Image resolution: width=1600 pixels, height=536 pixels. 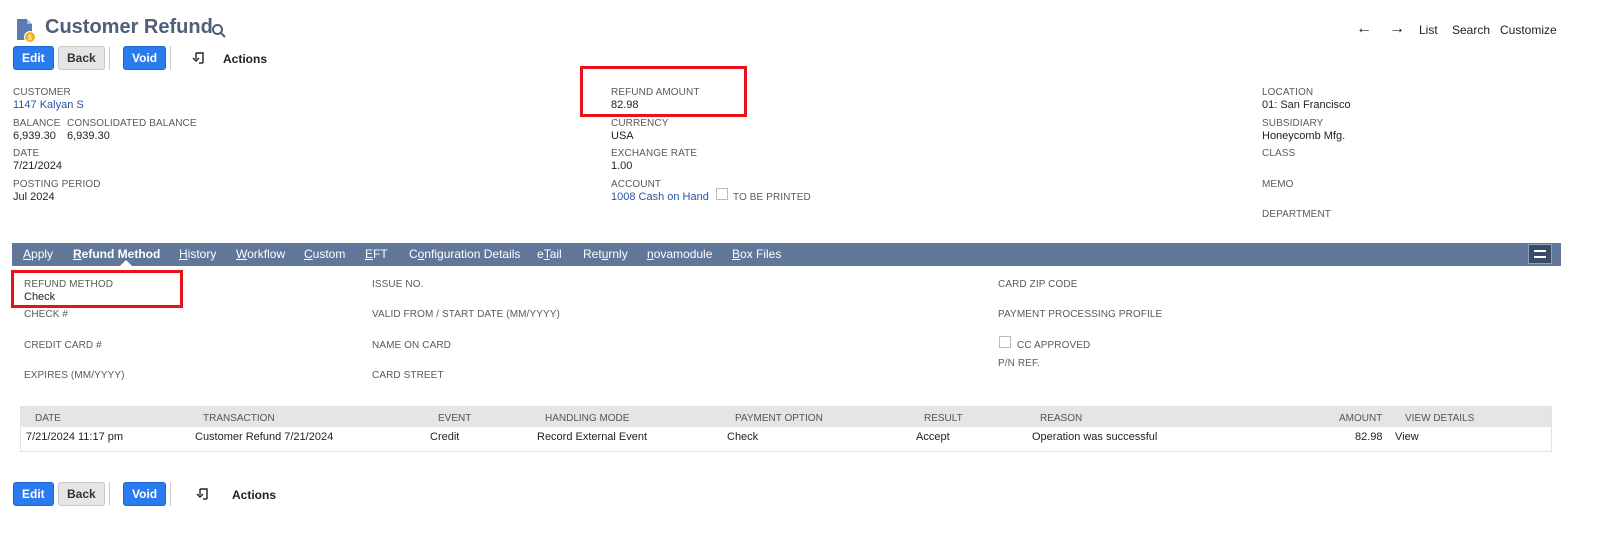 What do you see at coordinates (1288, 92) in the screenshot?
I see `location-label: LOCATION` at bounding box center [1288, 92].